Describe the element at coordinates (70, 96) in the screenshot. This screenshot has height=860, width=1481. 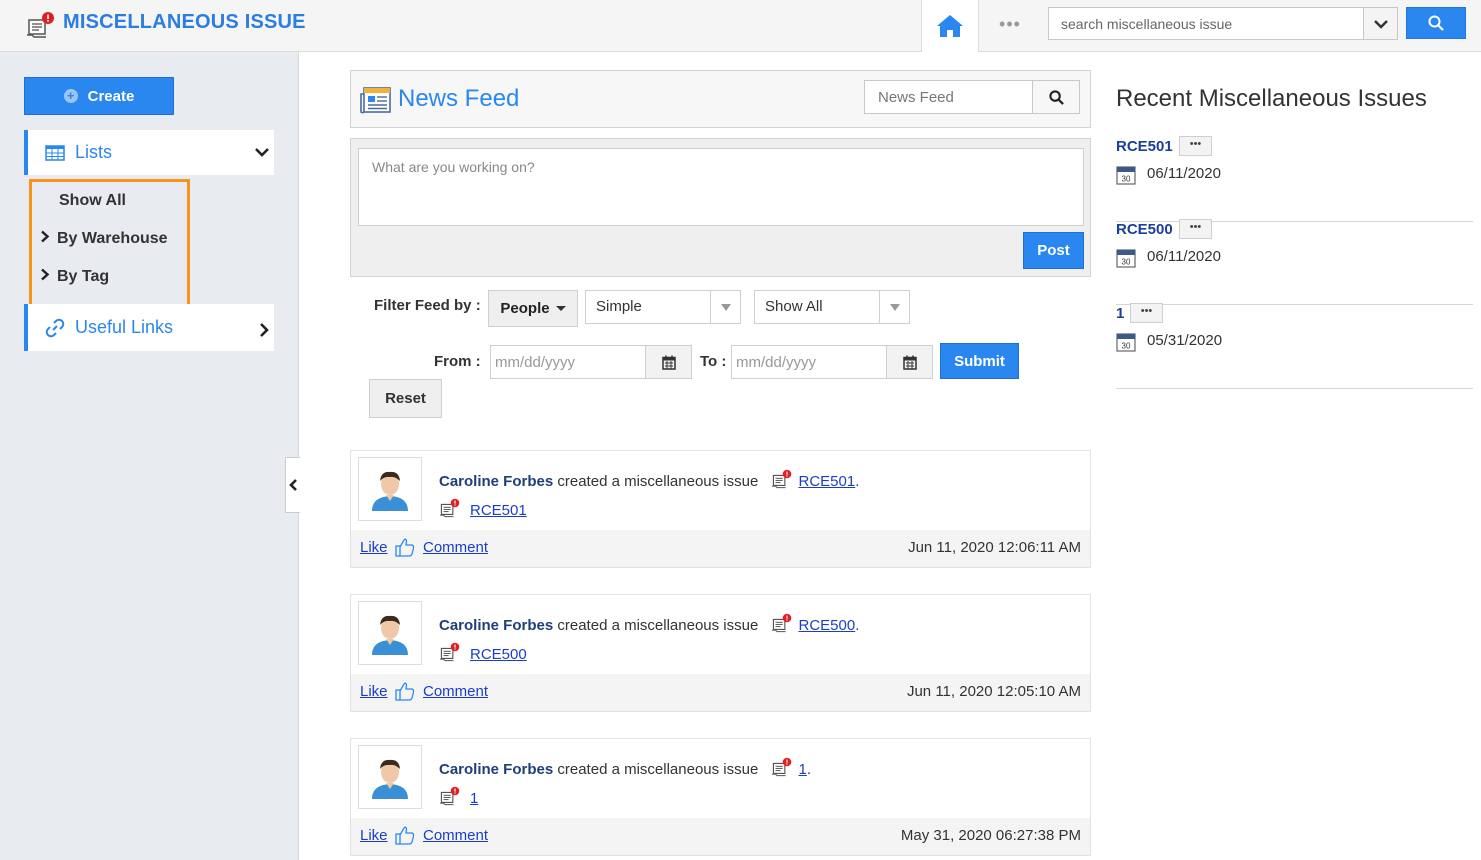
I see `plus-icon: +` at that location.